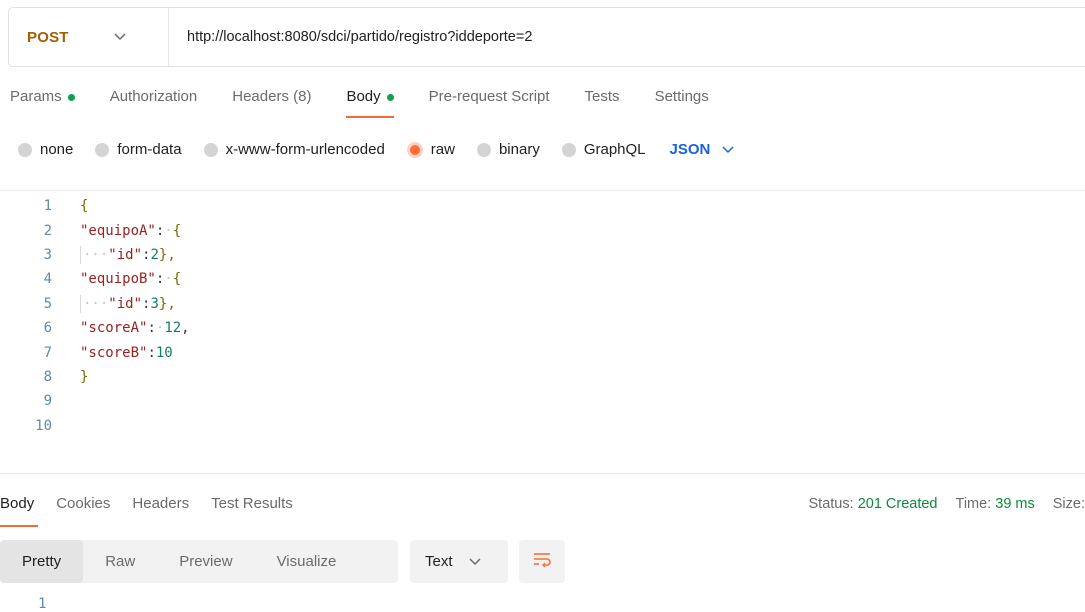 This screenshot has width=1085, height=612. Describe the element at coordinates (614, 149) in the screenshot. I see `radio-label: GraphQL` at that location.